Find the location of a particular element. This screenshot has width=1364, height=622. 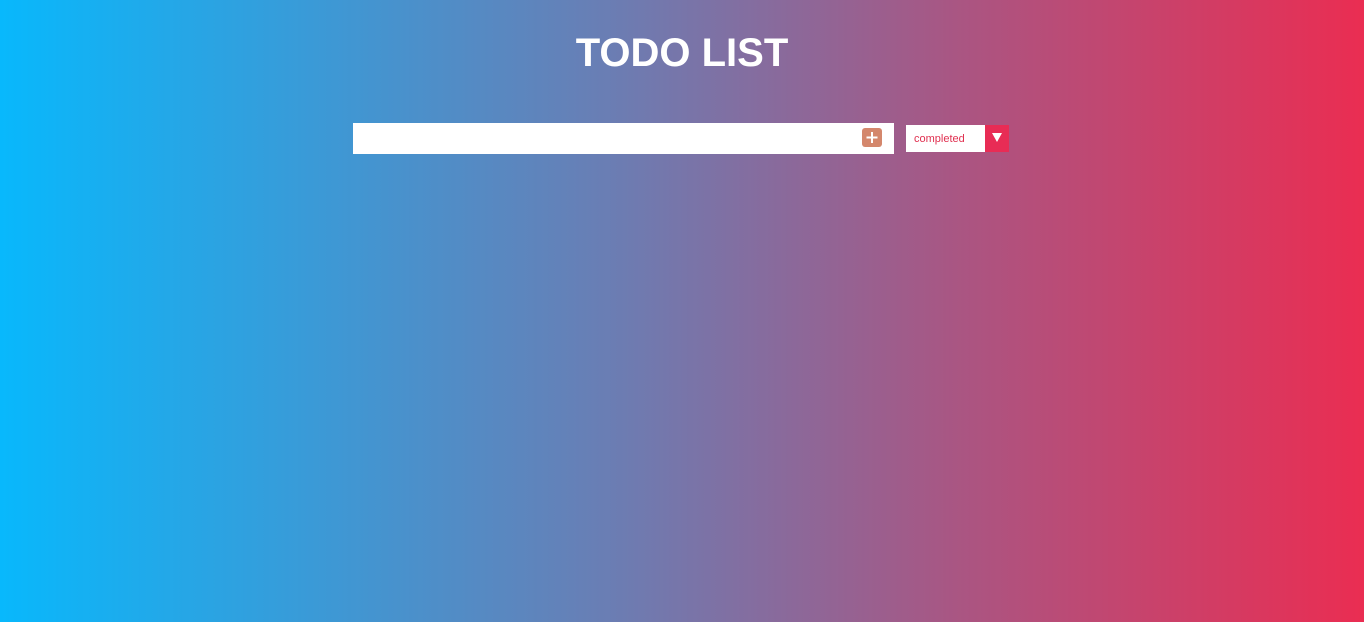

todo-form is located at coordinates (623, 138).